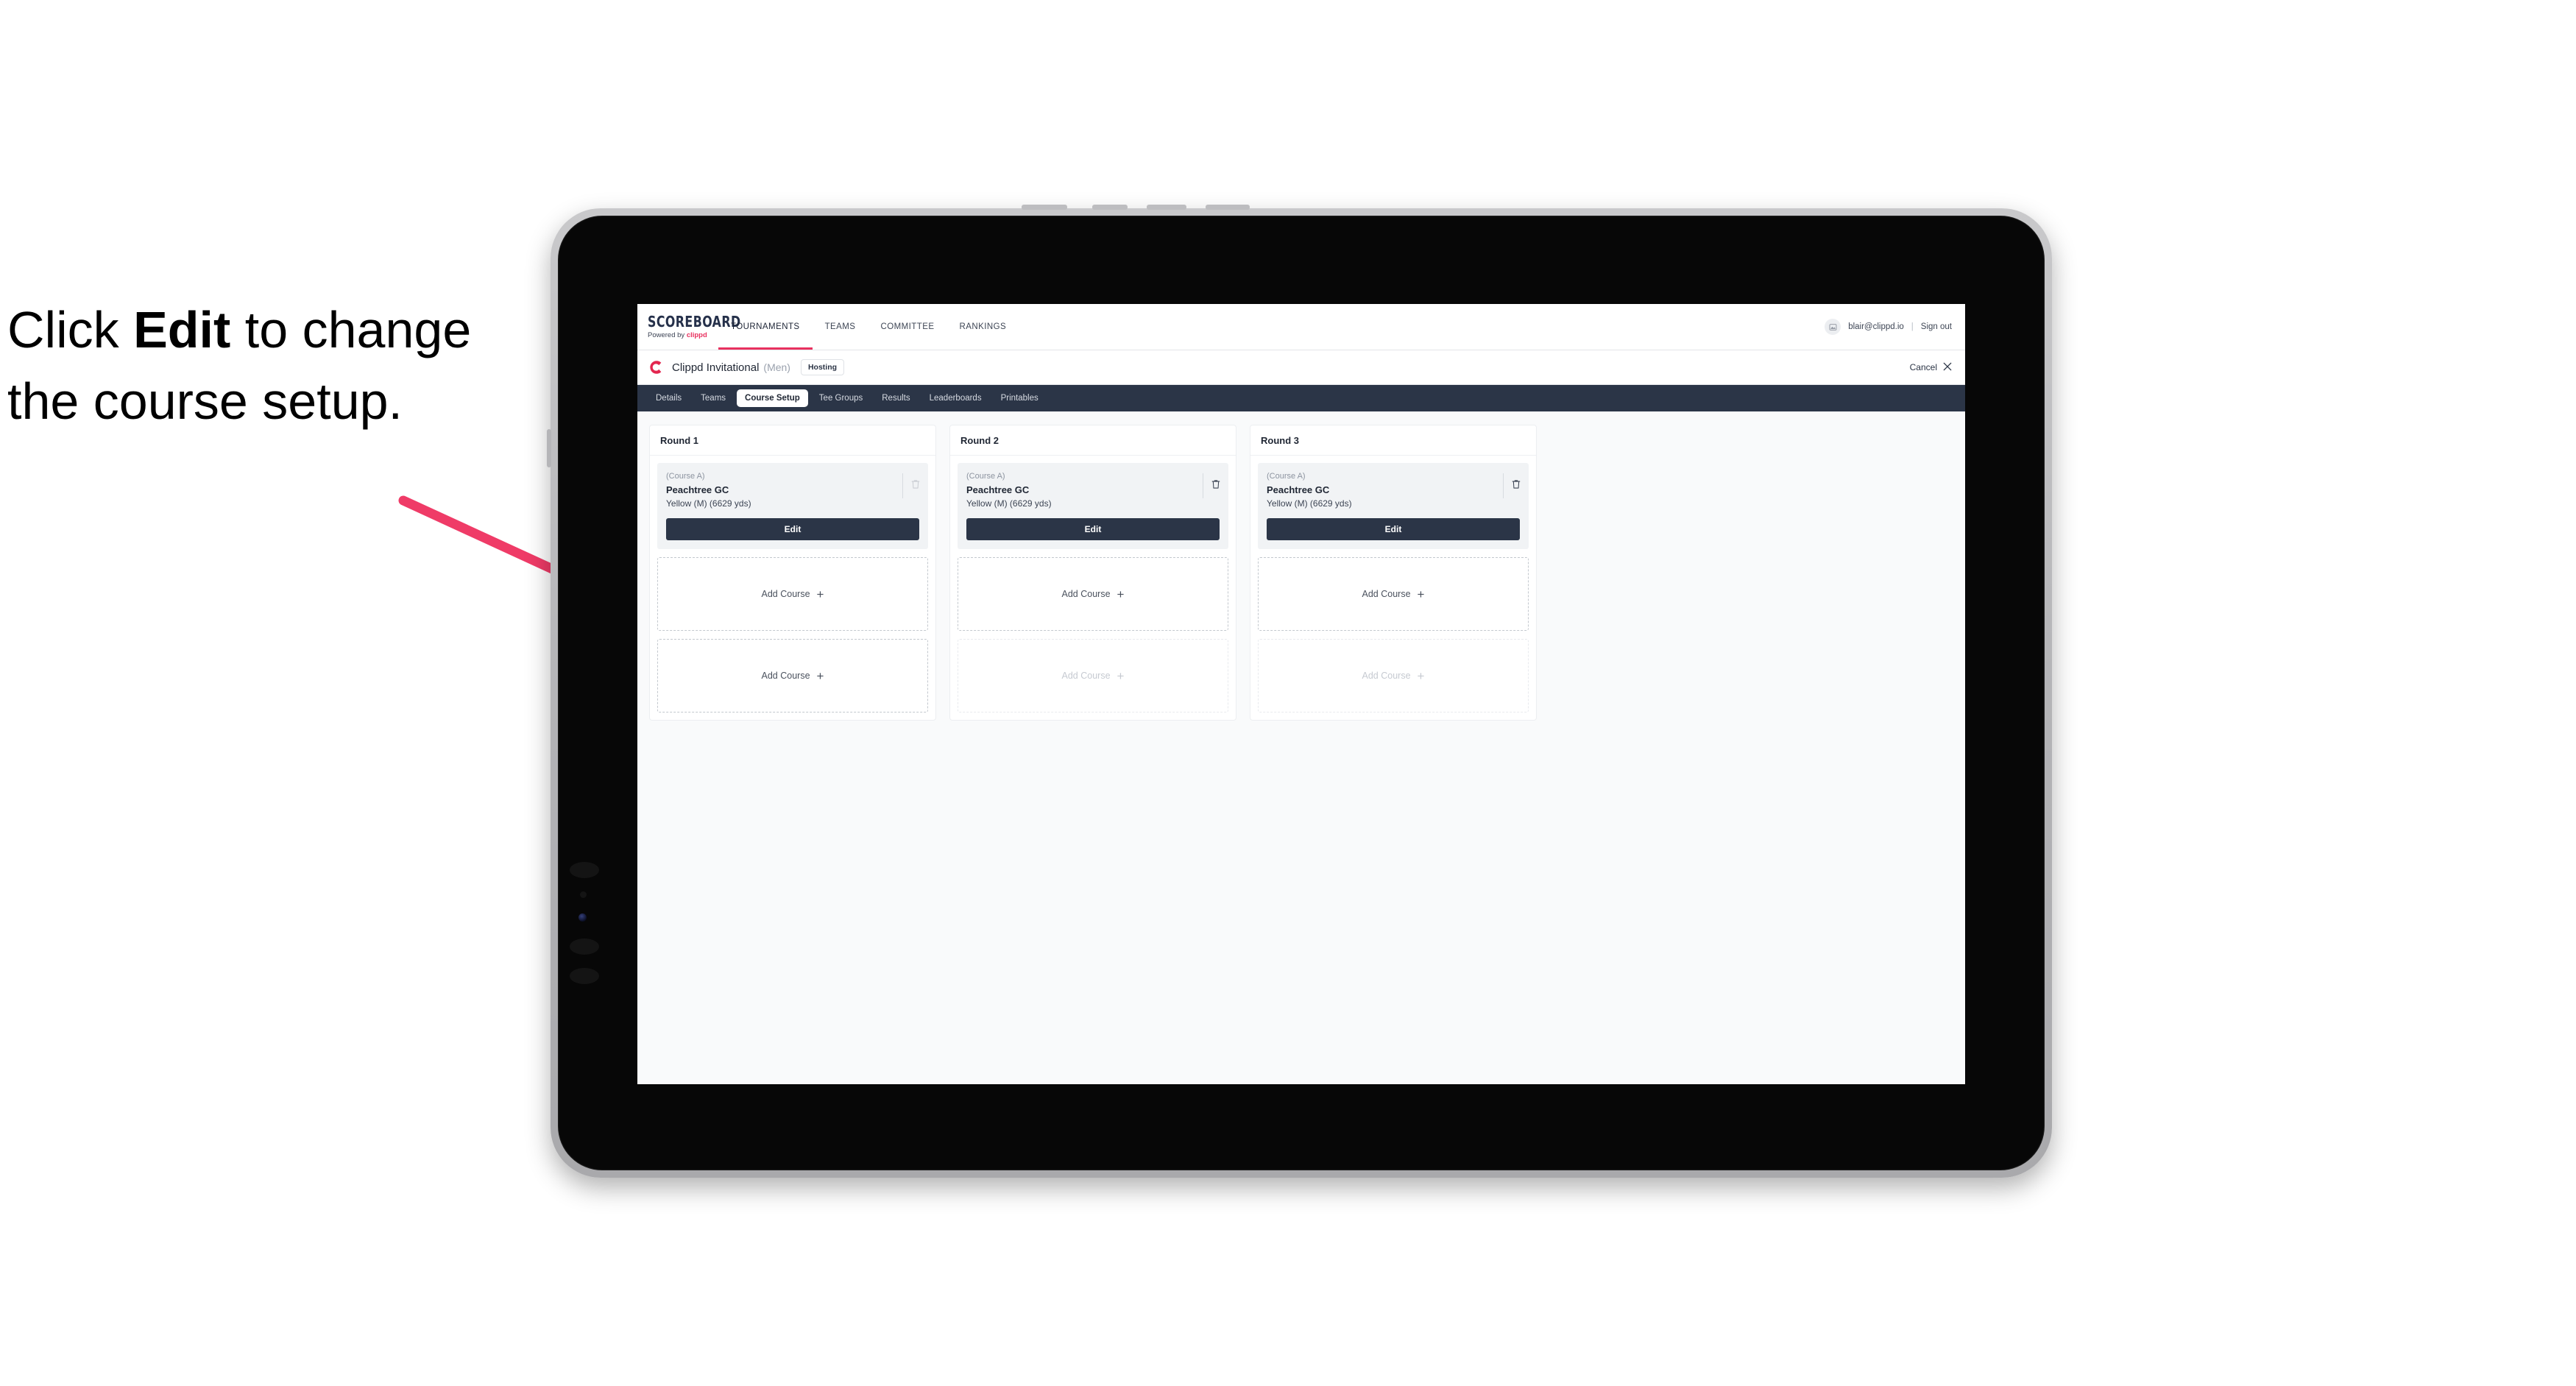 Image resolution: width=2576 pixels, height=1386 pixels. I want to click on nav-item-teams: TEAMS, so click(840, 327).